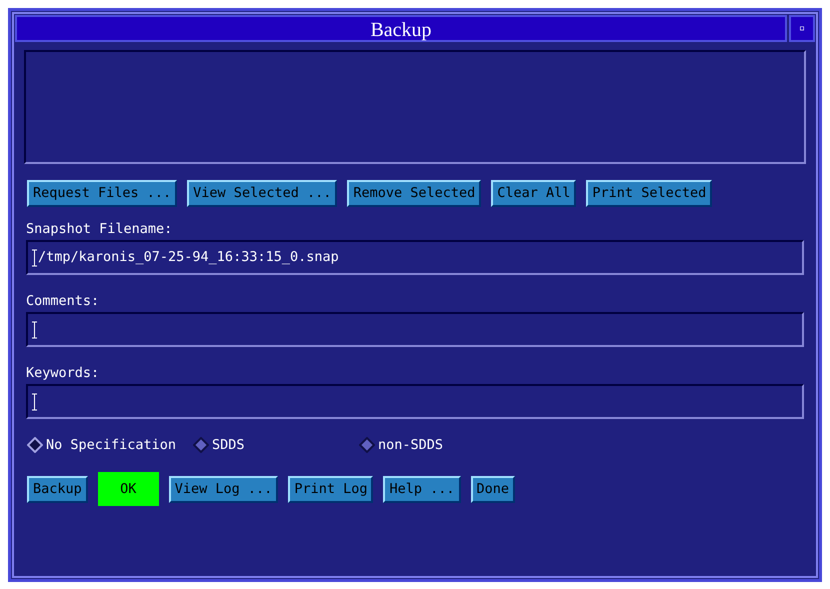 The image size is (830, 589). Describe the element at coordinates (493, 489) in the screenshot. I see `action-button: Done` at that location.